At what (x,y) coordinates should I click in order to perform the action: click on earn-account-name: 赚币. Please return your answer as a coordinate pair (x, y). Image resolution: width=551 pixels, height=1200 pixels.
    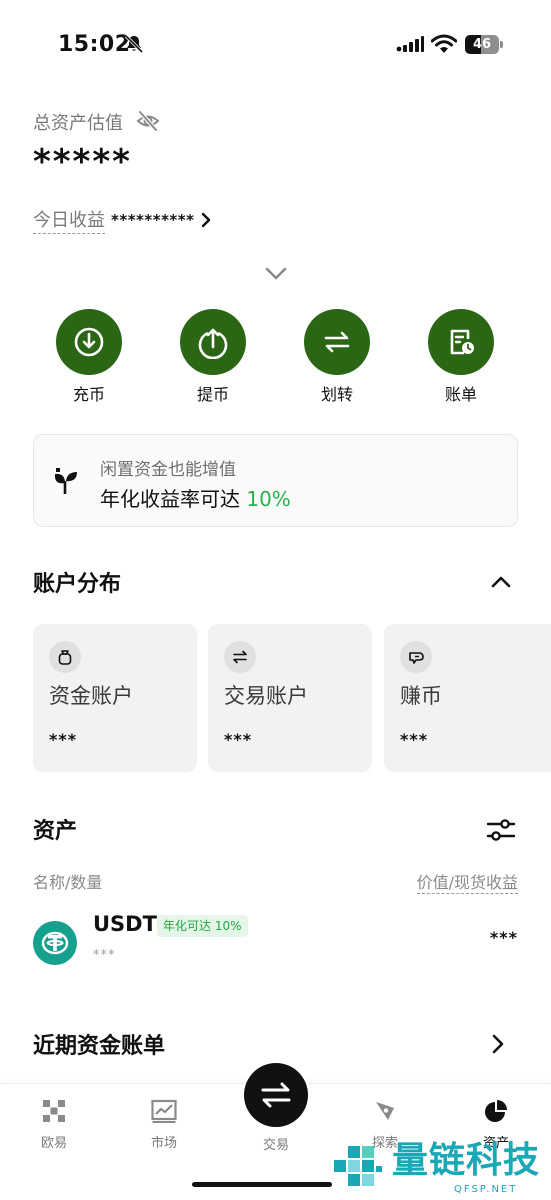
    Looking at the image, I should click on (421, 696).